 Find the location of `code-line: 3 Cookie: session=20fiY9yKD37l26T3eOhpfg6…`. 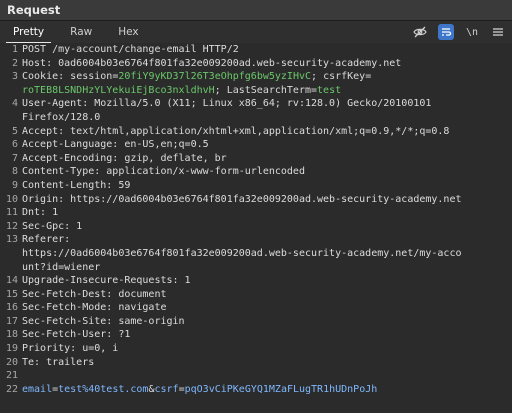

code-line: 3 Cookie: session=20fiY9yKD37l26T3eOhpfg6… is located at coordinates (256, 77).